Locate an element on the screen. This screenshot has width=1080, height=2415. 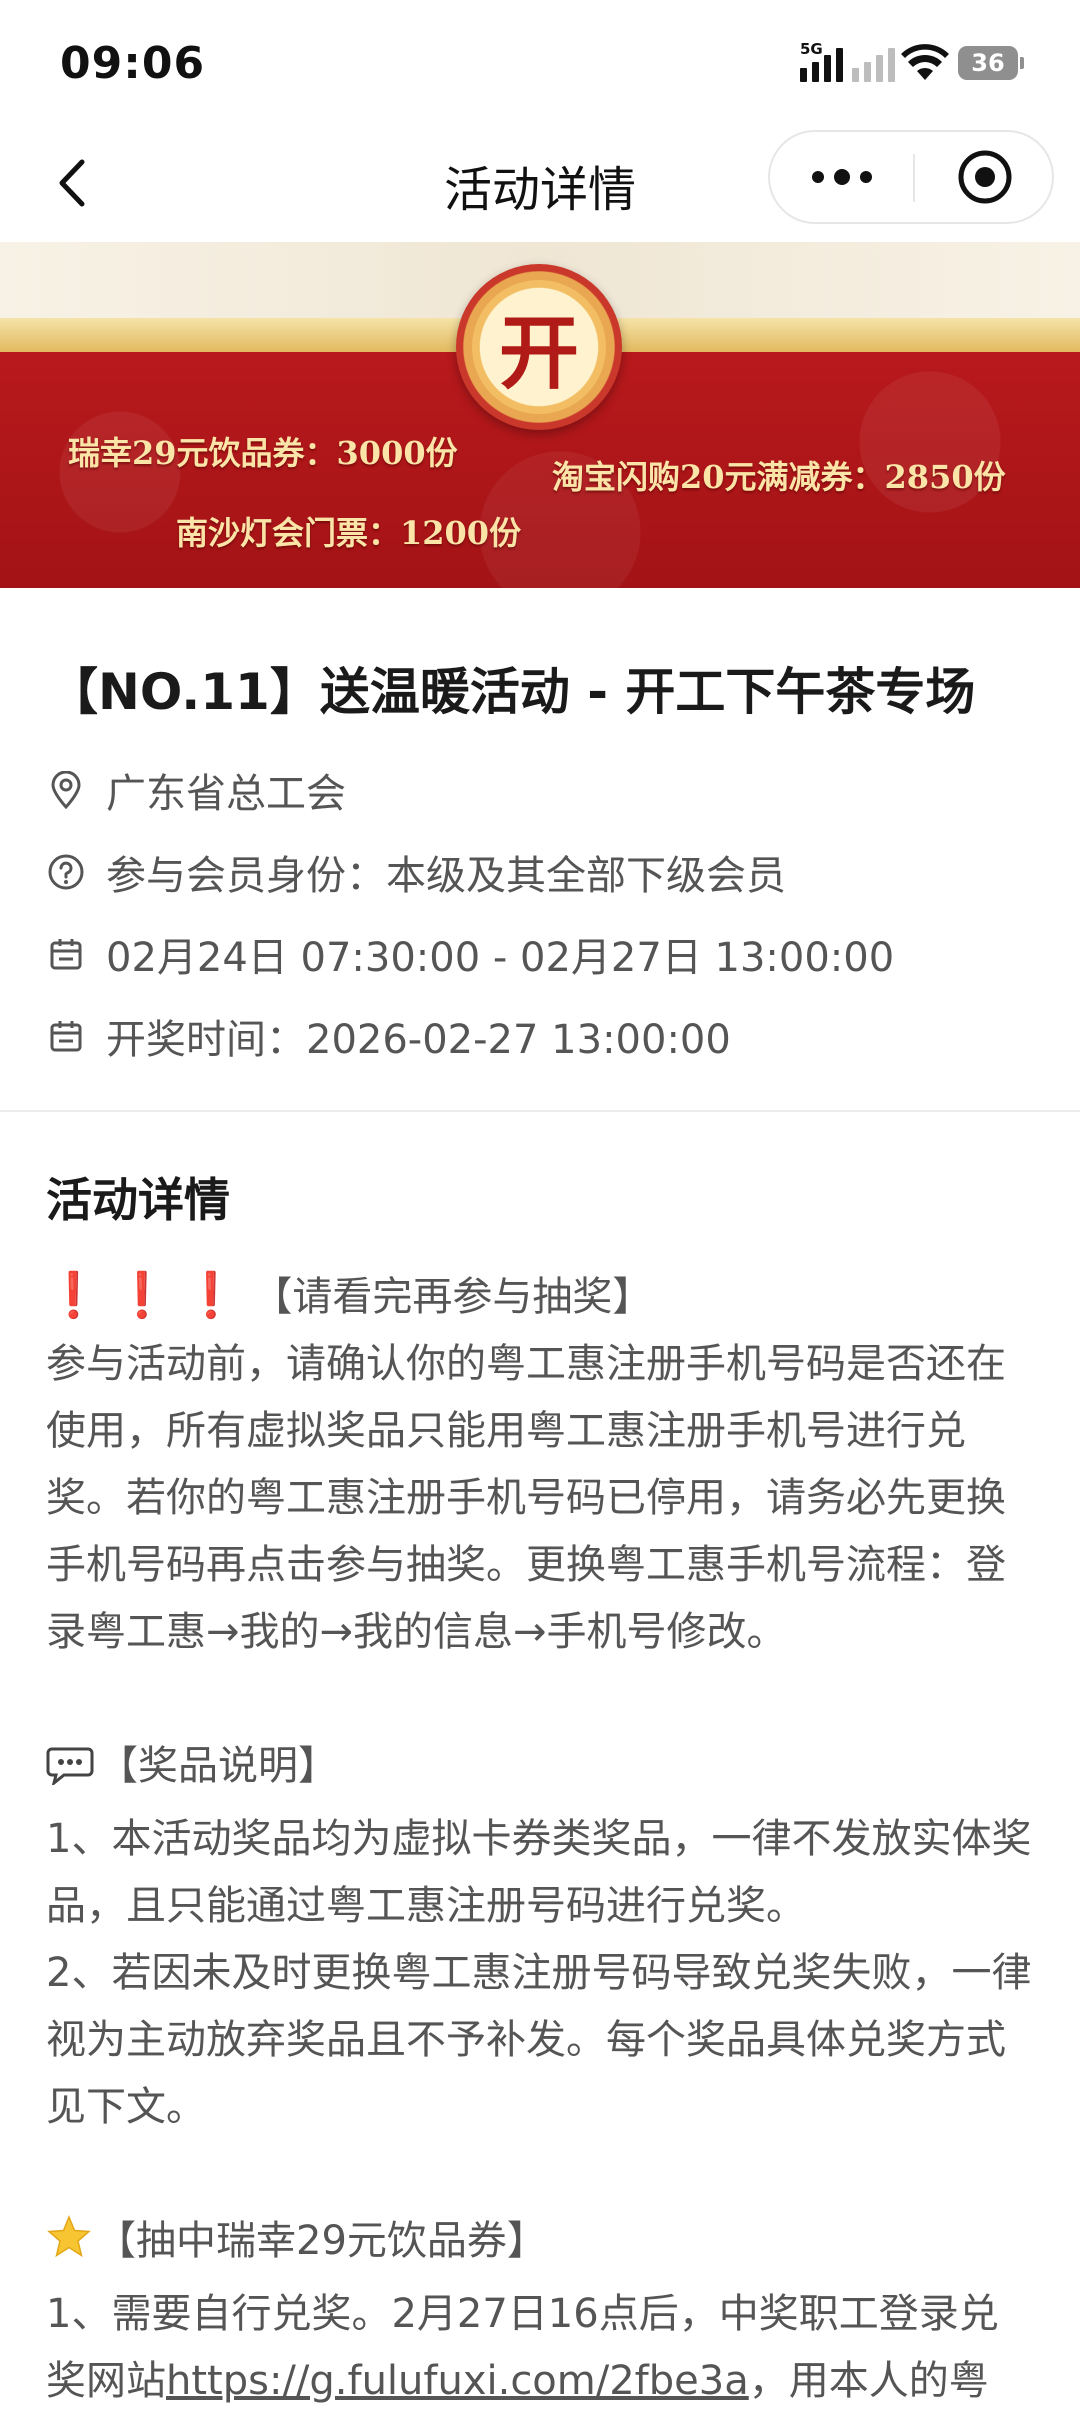
speech-bubble-icon is located at coordinates (70, 1772).